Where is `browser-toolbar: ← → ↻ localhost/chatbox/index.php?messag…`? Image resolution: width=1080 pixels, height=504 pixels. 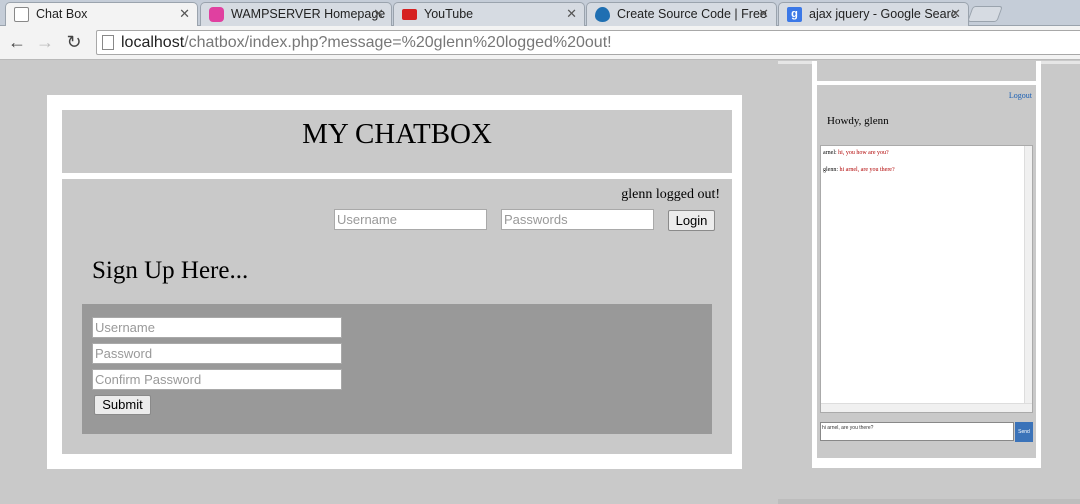
browser-toolbar: ← → ↻ localhost/chatbox/index.php?messag… is located at coordinates (540, 43).